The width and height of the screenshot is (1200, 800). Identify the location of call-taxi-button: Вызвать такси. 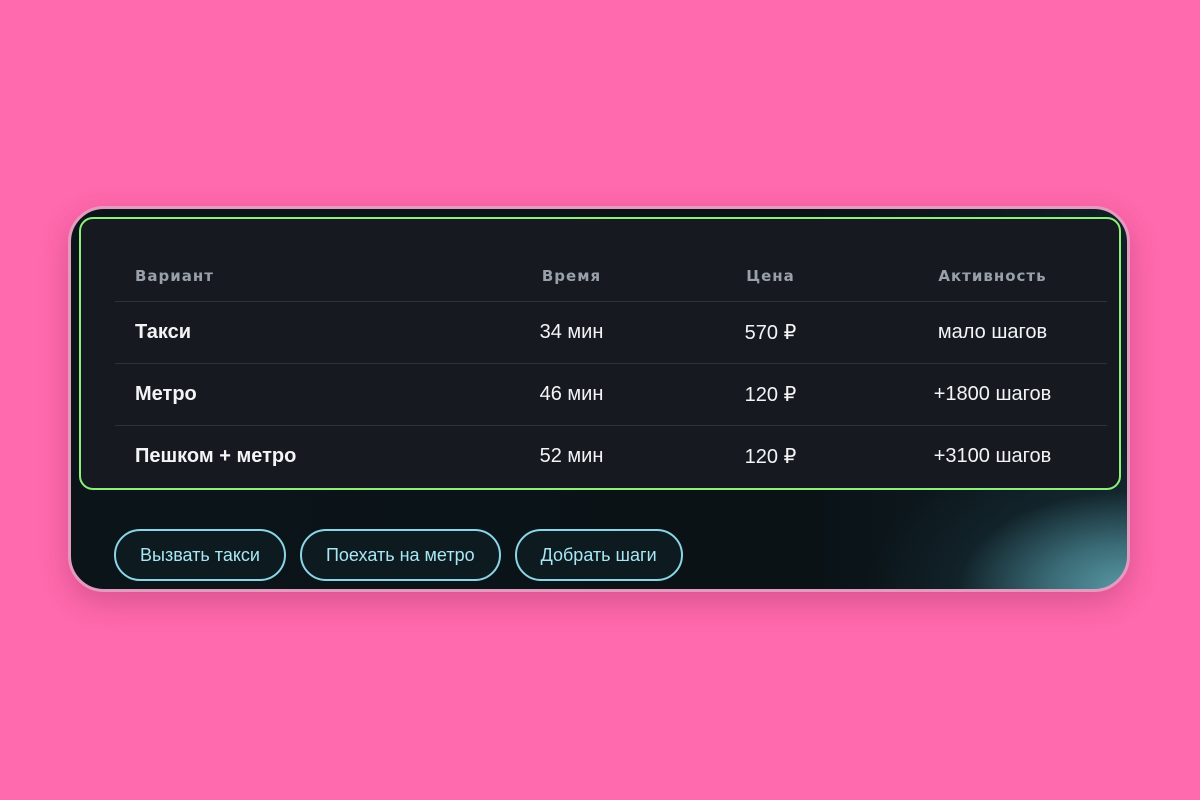
(200, 555).